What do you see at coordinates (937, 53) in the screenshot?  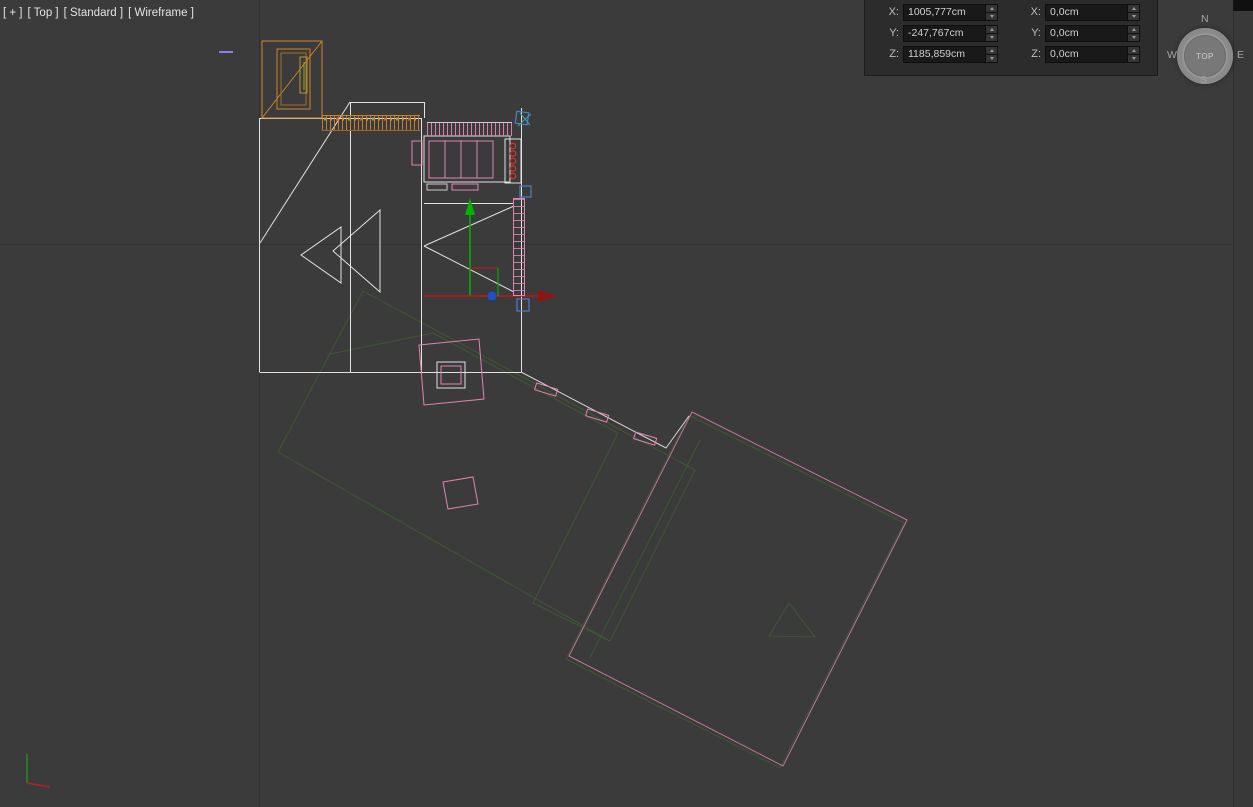 I see `absolute-z-value: 1185,859cm` at bounding box center [937, 53].